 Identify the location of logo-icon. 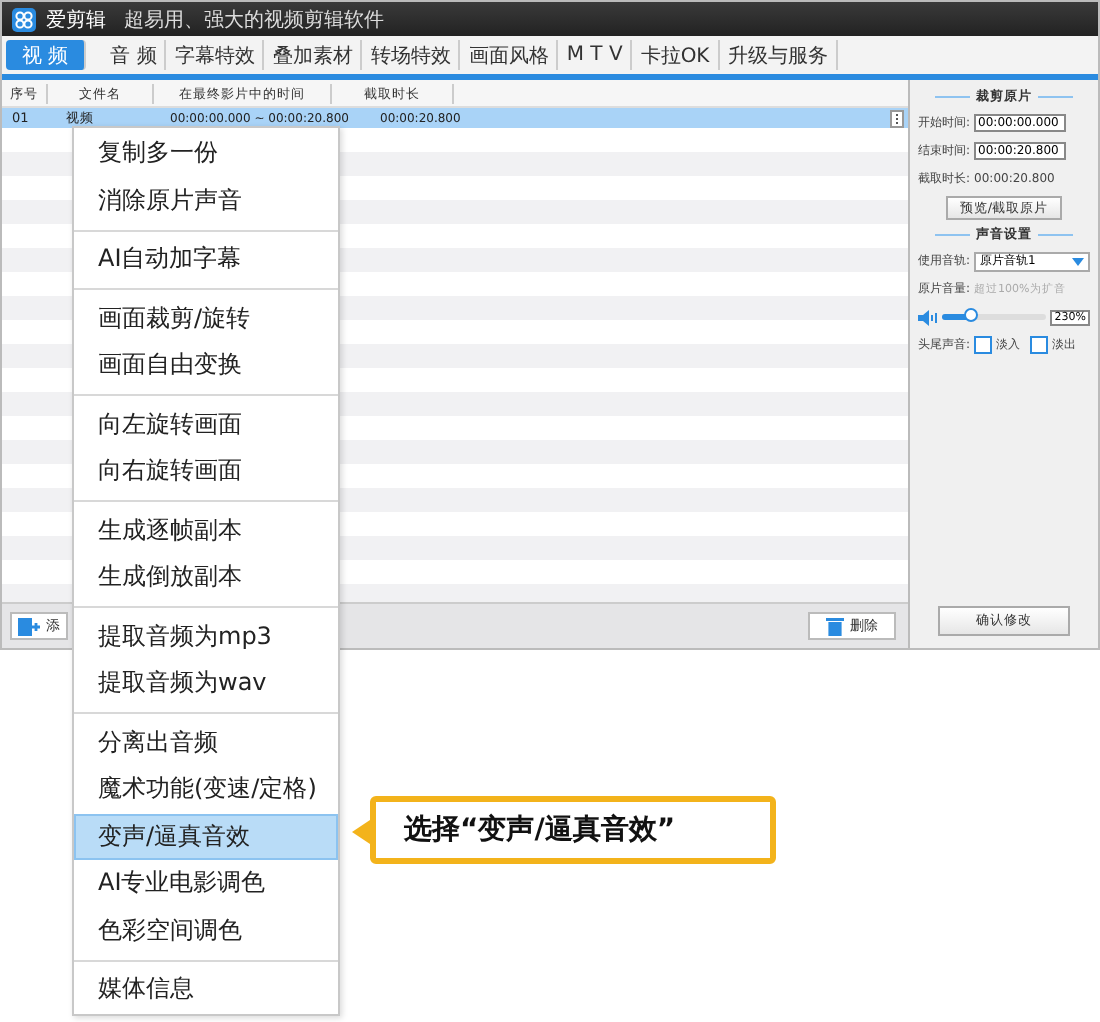
(24, 19).